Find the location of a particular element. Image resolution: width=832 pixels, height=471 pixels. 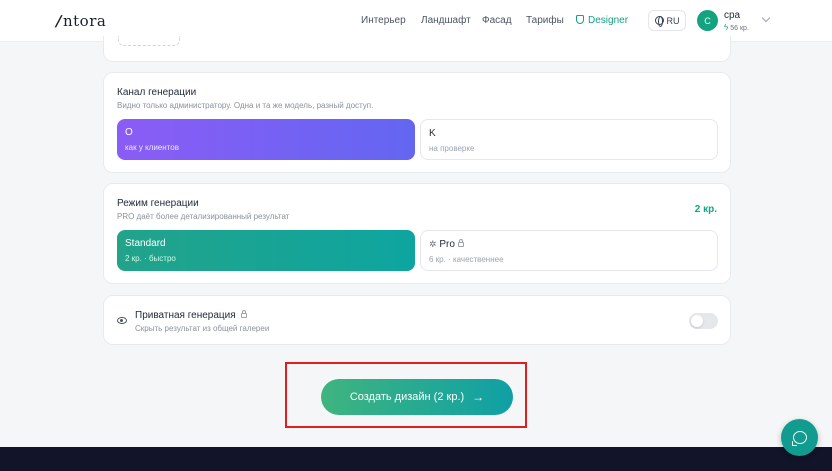

mode-option-title: Pro is located at coordinates (447, 244).